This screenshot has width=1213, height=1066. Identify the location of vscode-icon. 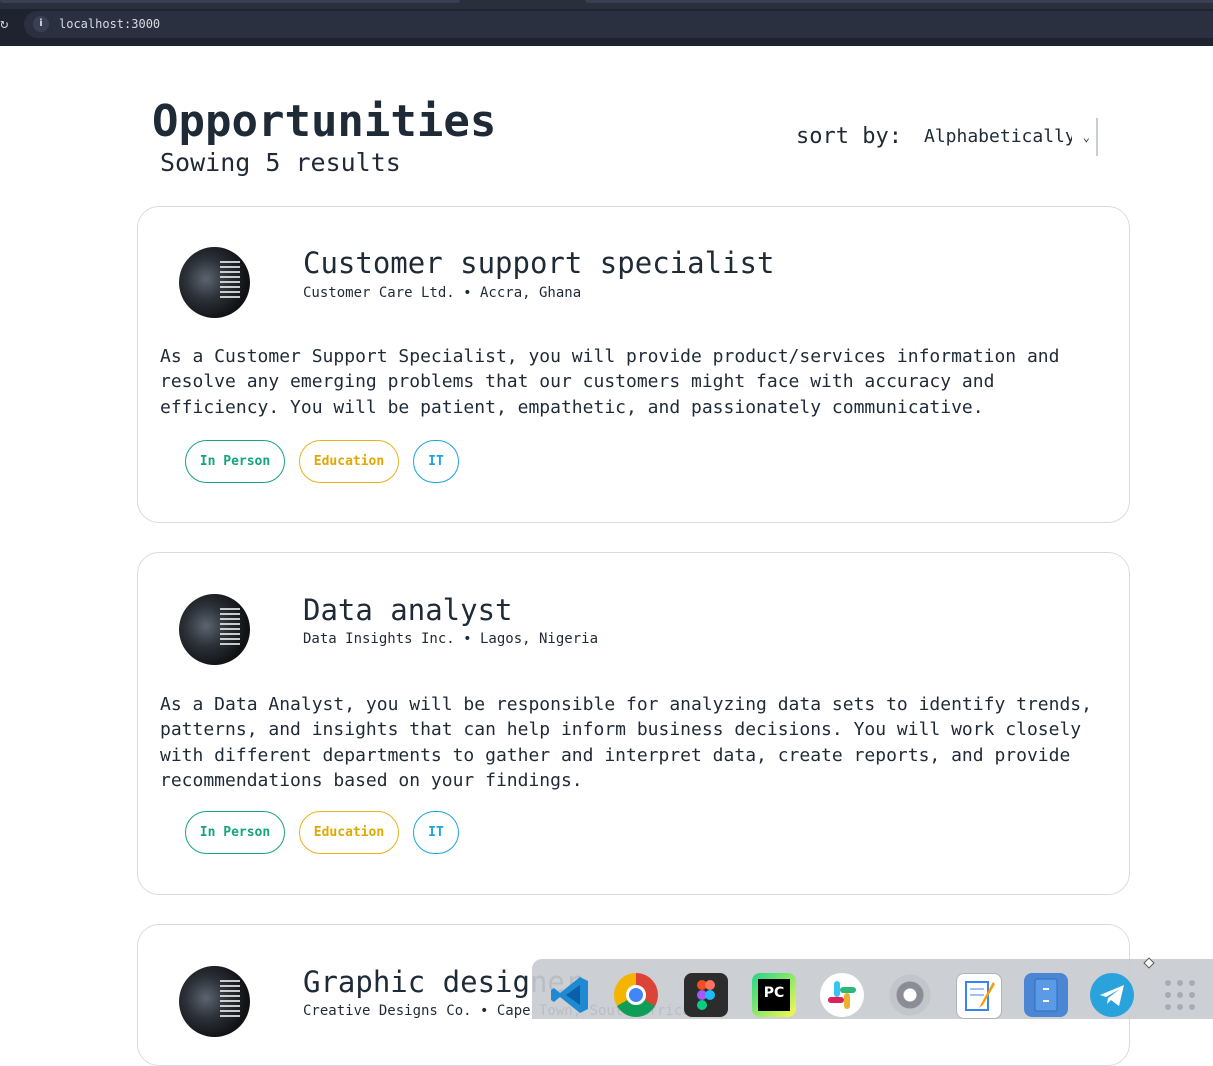
(570, 995).